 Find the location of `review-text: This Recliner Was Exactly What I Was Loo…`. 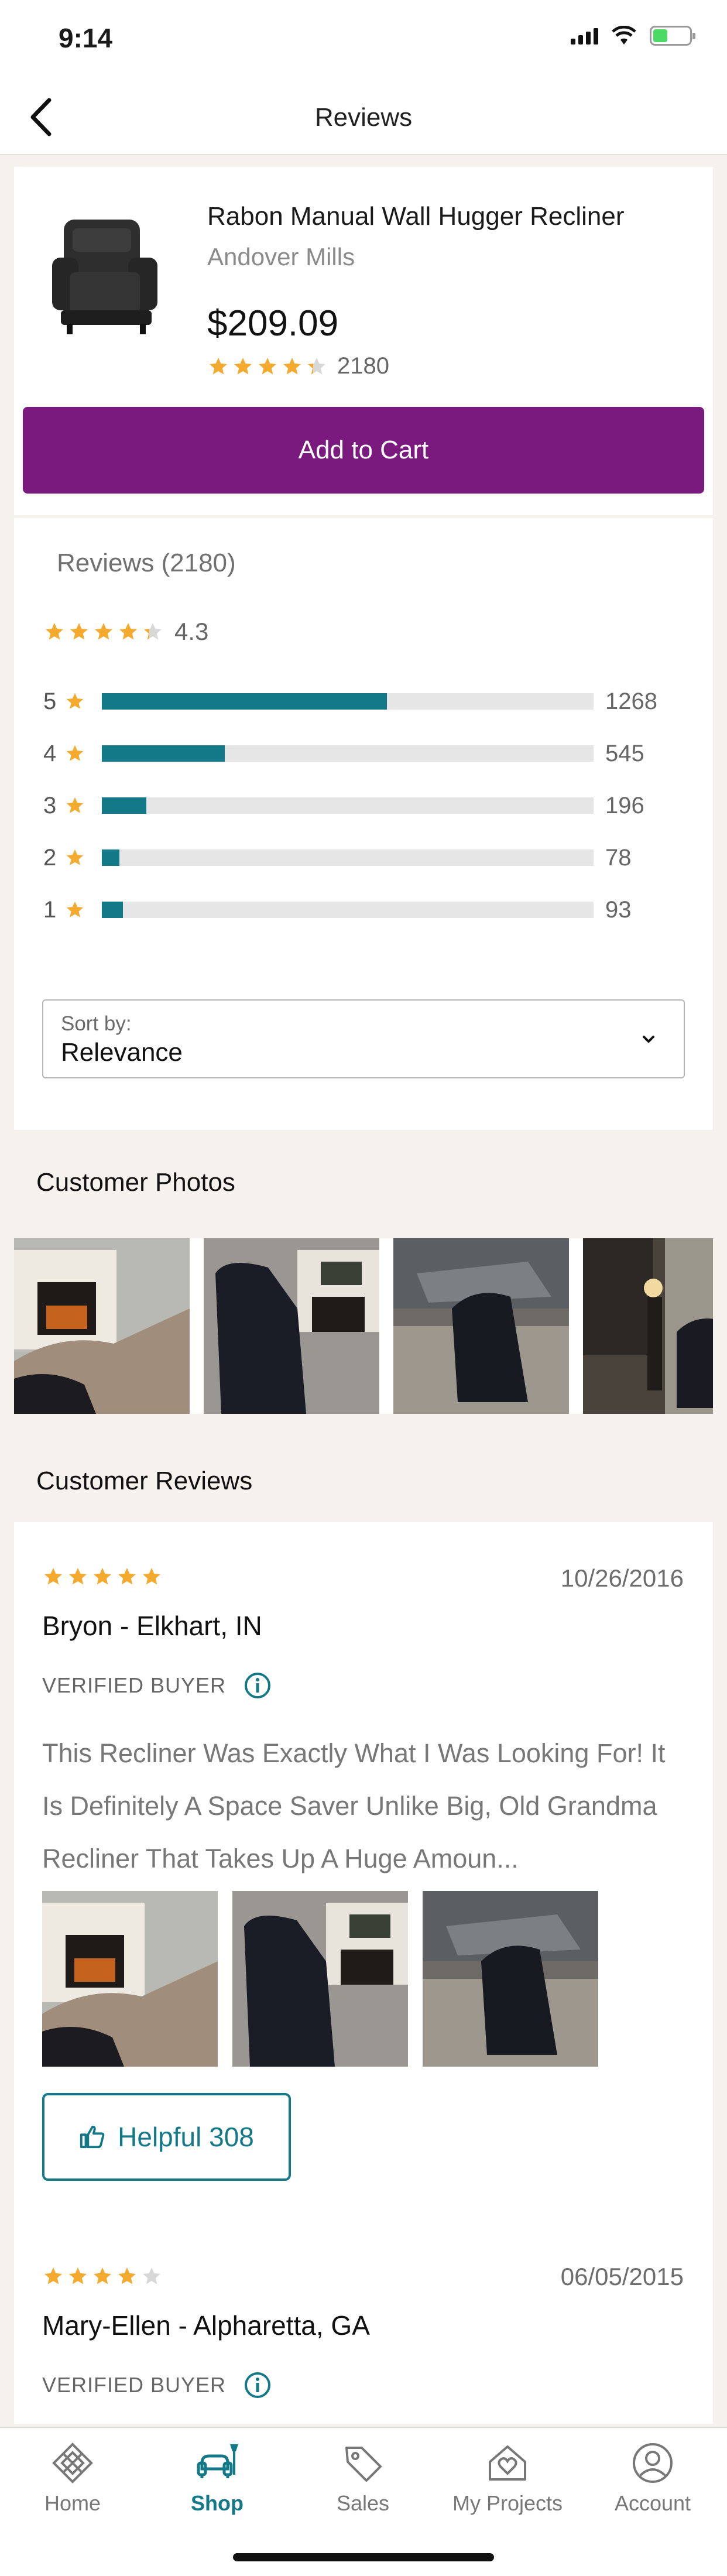

review-text: This Recliner Was Exactly What I Was Loo… is located at coordinates (367, 1806).